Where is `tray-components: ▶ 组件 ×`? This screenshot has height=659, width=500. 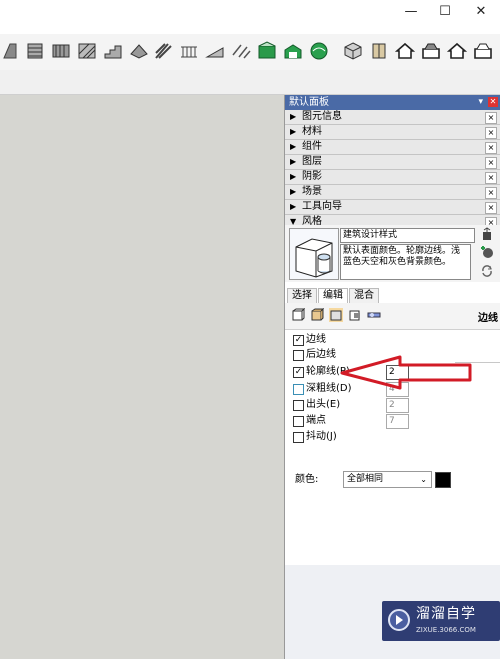 tray-components: ▶ 组件 × is located at coordinates (392, 147).